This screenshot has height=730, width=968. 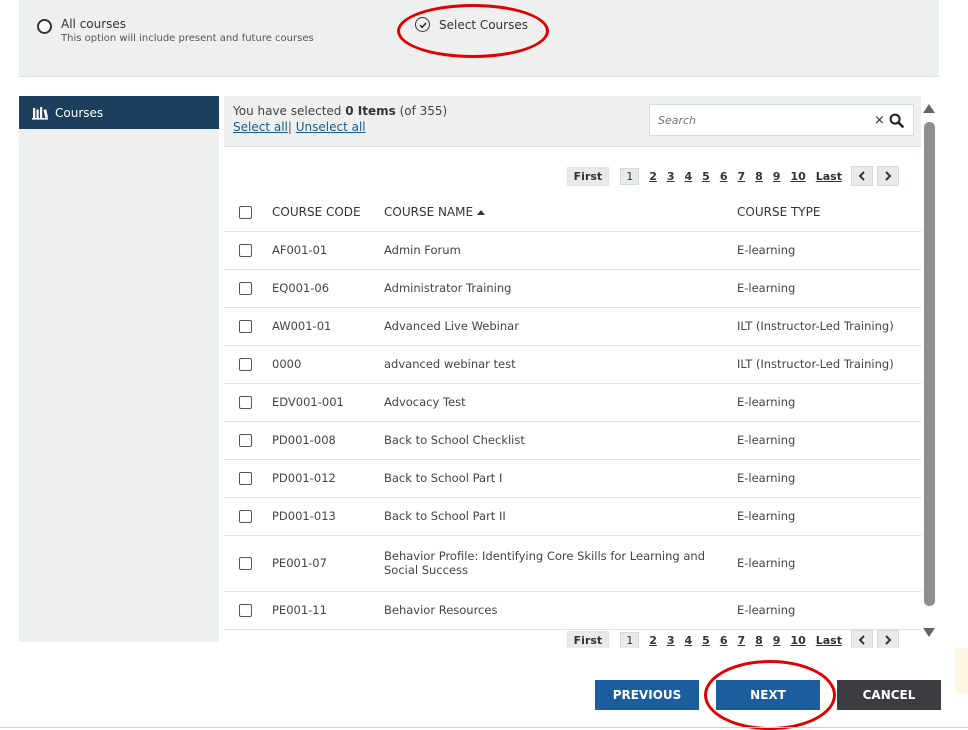 I want to click on course-code: AW001-01, so click(x=328, y=326).